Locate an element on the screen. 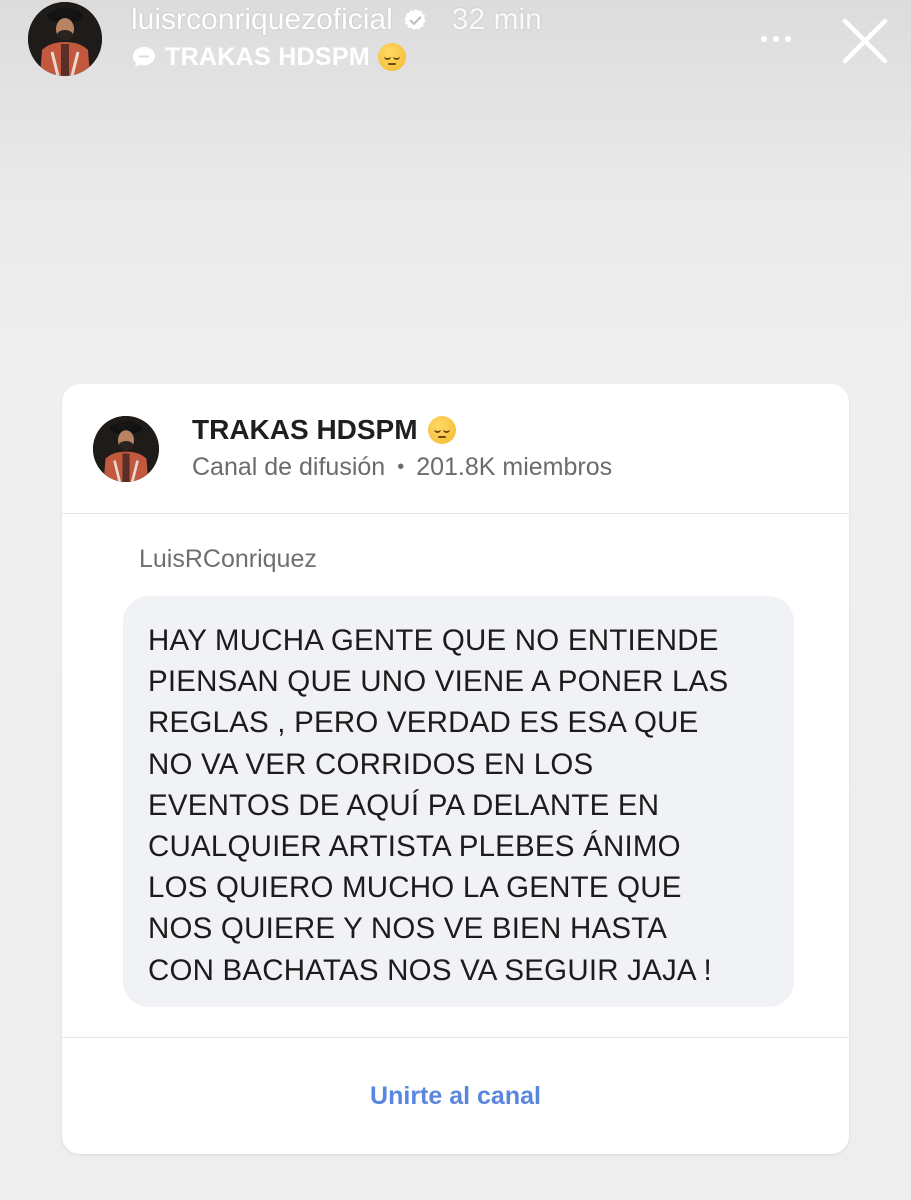 The width and height of the screenshot is (911, 1200). story-username: luisrconriquezoficial is located at coordinates (262, 20).